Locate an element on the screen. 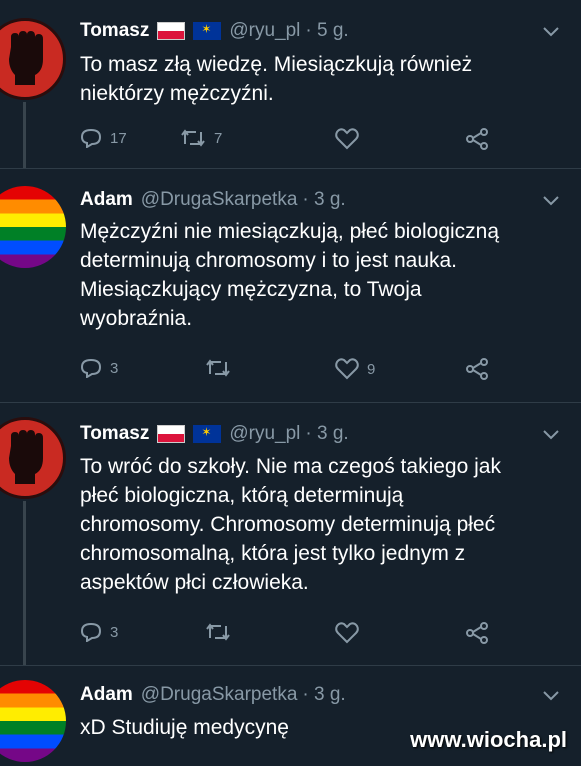 Image resolution: width=581 pixels, height=766 pixels. tweet-text-line: Miesiączkujący mężczyzna, to Twoja is located at coordinates (251, 289).